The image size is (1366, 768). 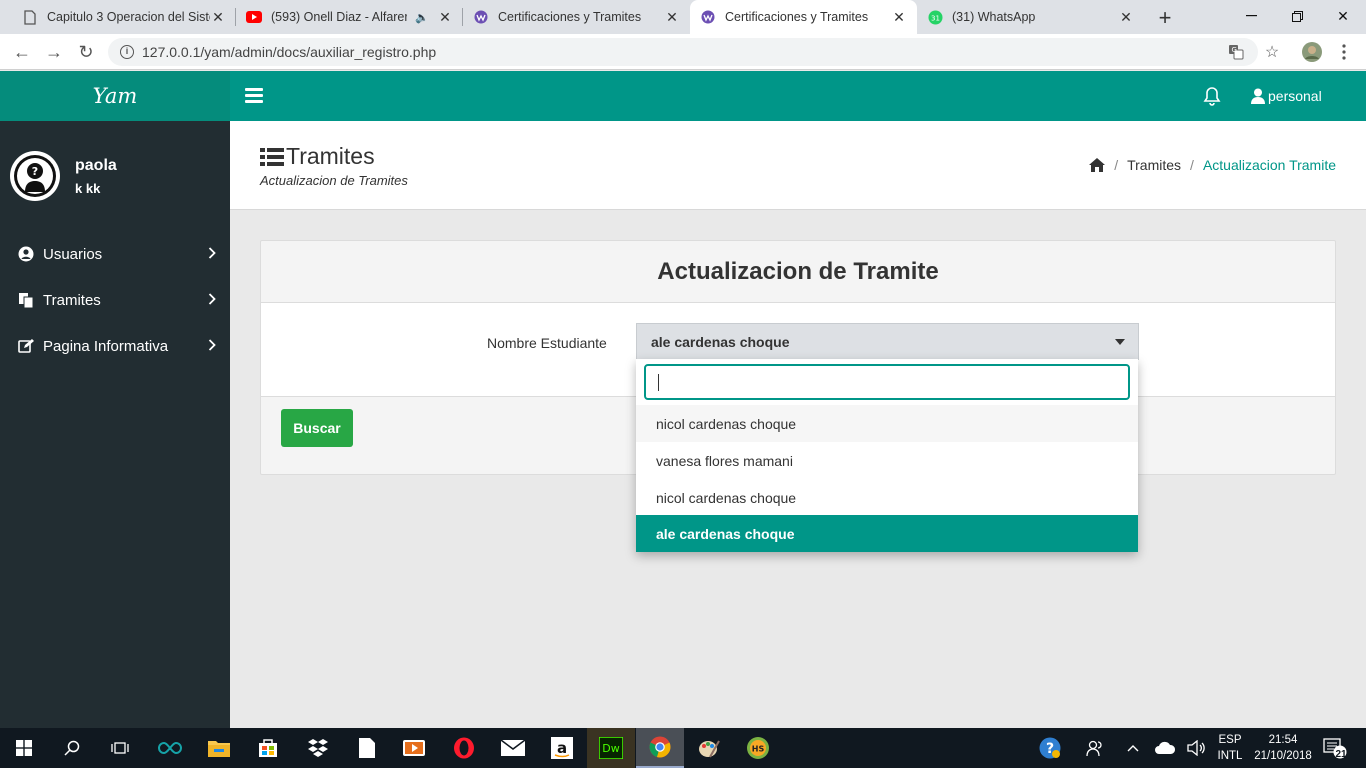 I want to click on page-title: Tramites, so click(x=317, y=156).